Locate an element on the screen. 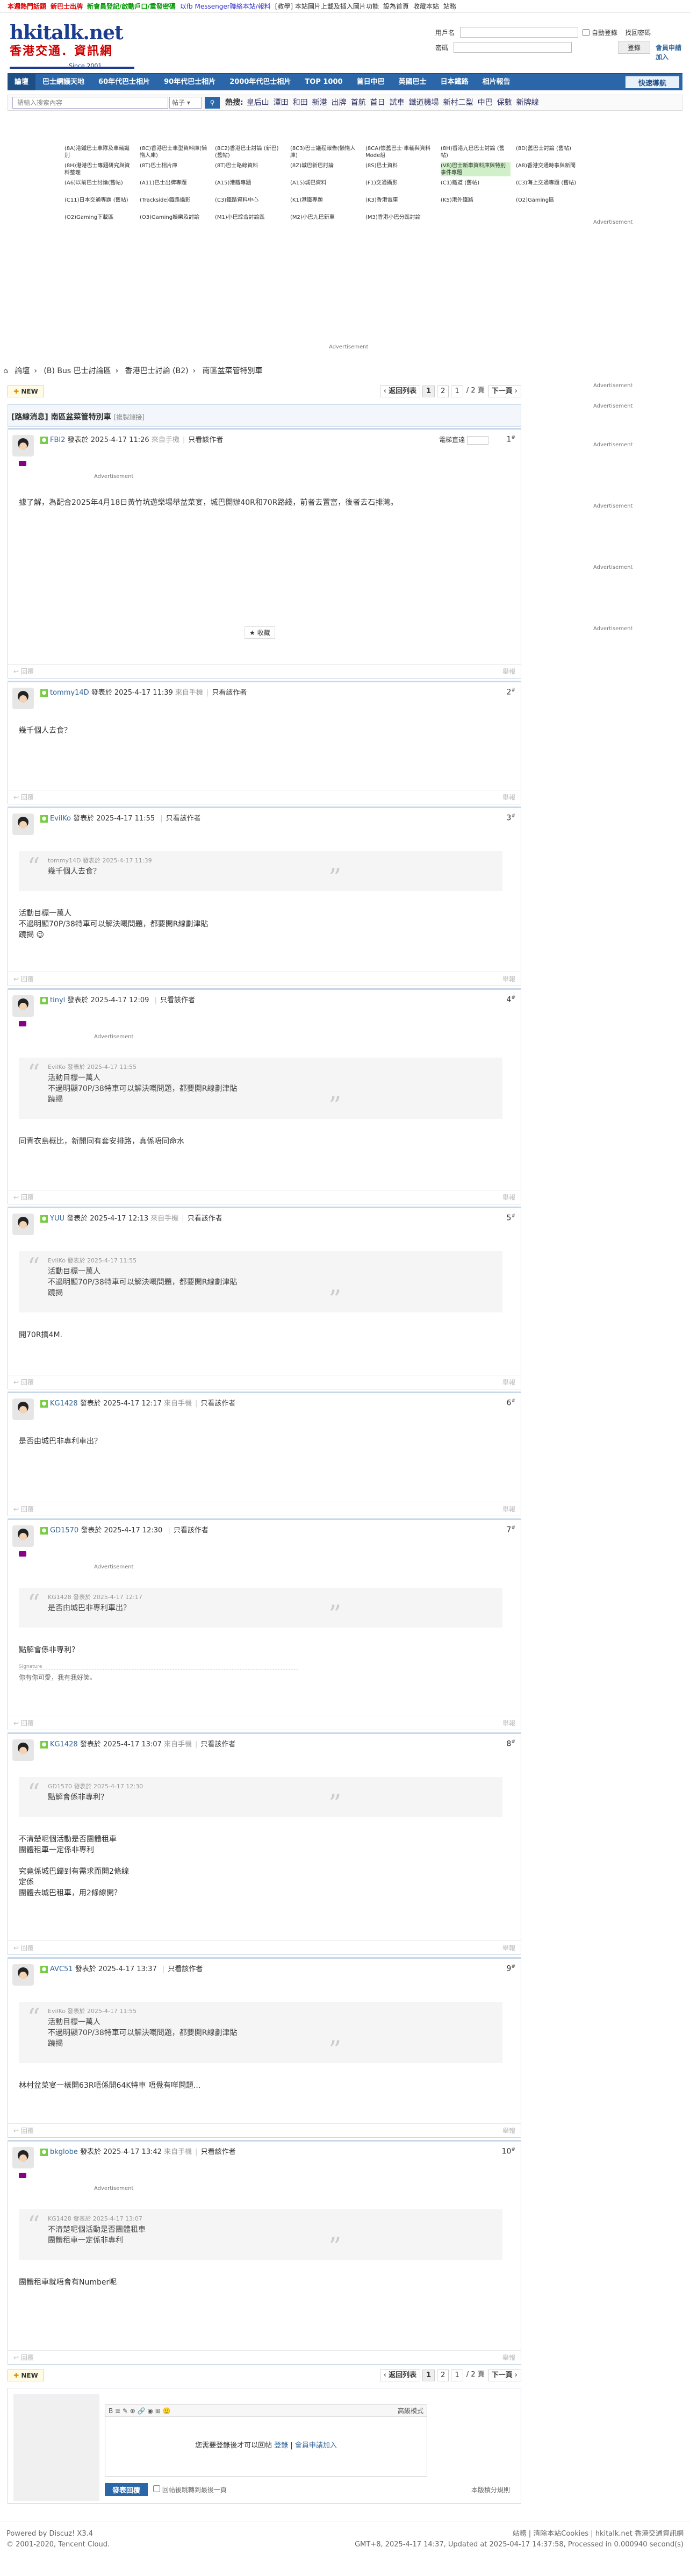  password-input is located at coordinates (513, 47).